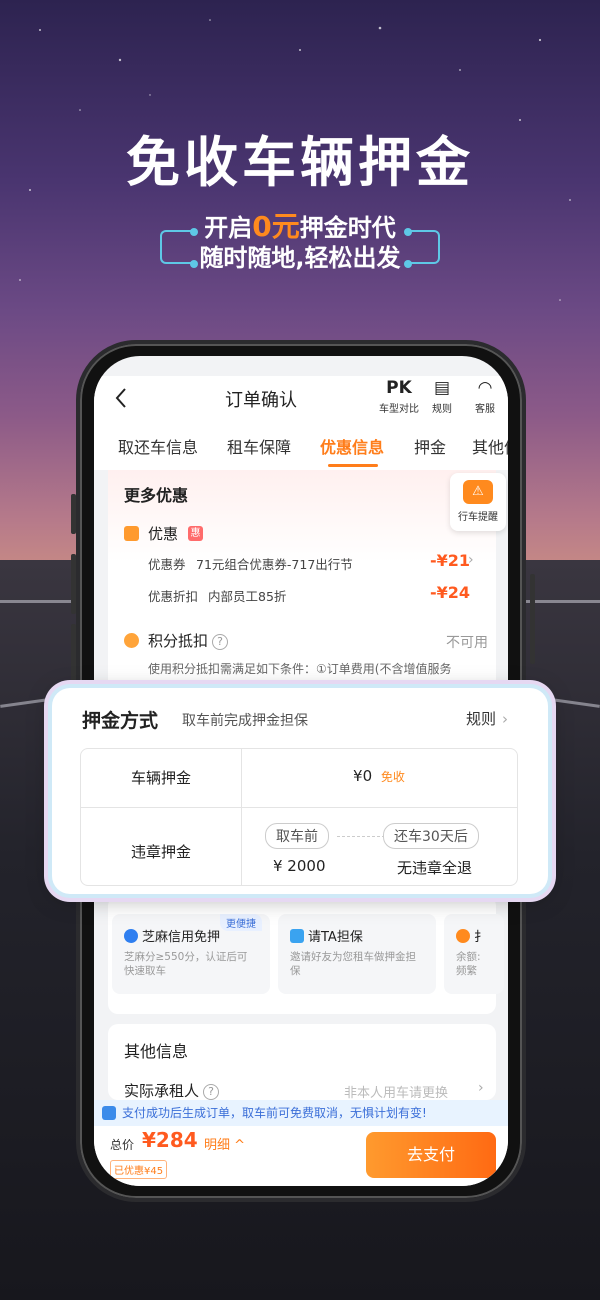  What do you see at coordinates (224, 1143) in the screenshot?
I see `price-detail-toggle: 明细 ^` at bounding box center [224, 1143].